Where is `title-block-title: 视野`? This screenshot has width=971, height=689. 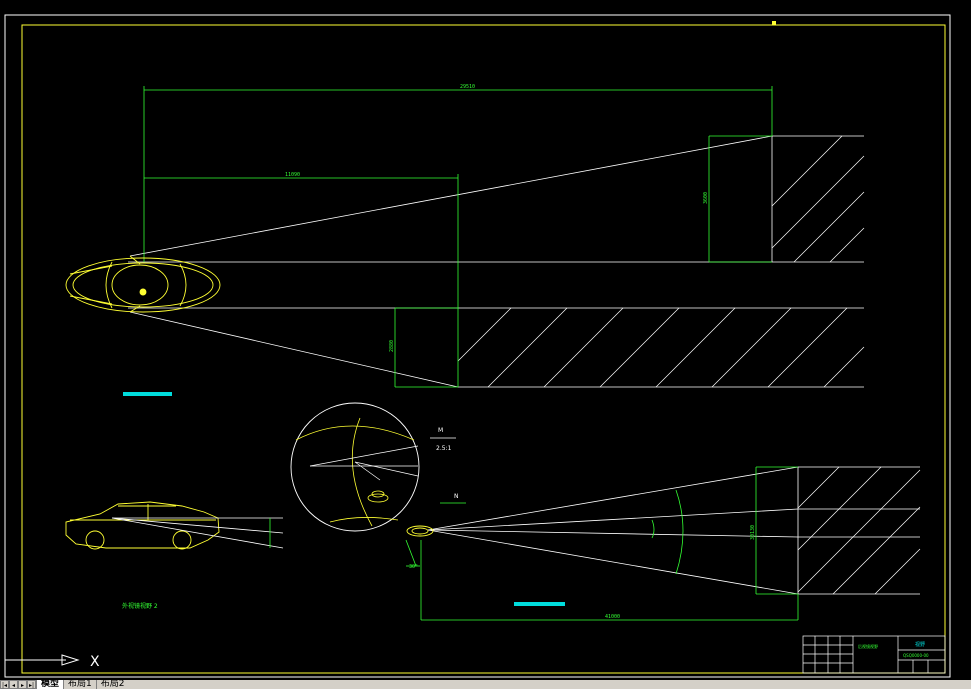 title-block-title: 视野 is located at coordinates (920, 644).